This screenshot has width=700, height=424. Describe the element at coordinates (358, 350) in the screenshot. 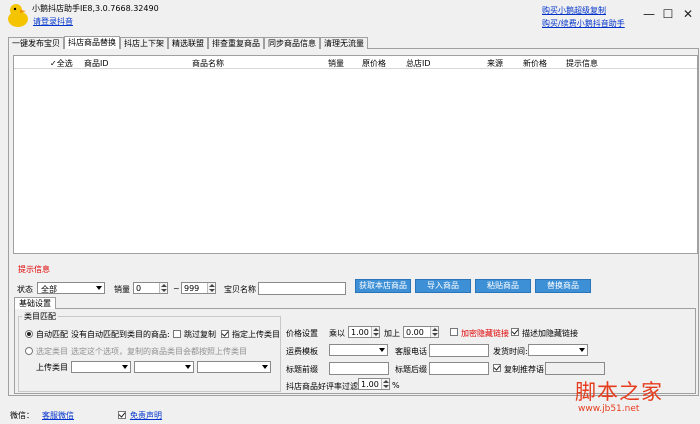

I see `freight-template-select` at that location.